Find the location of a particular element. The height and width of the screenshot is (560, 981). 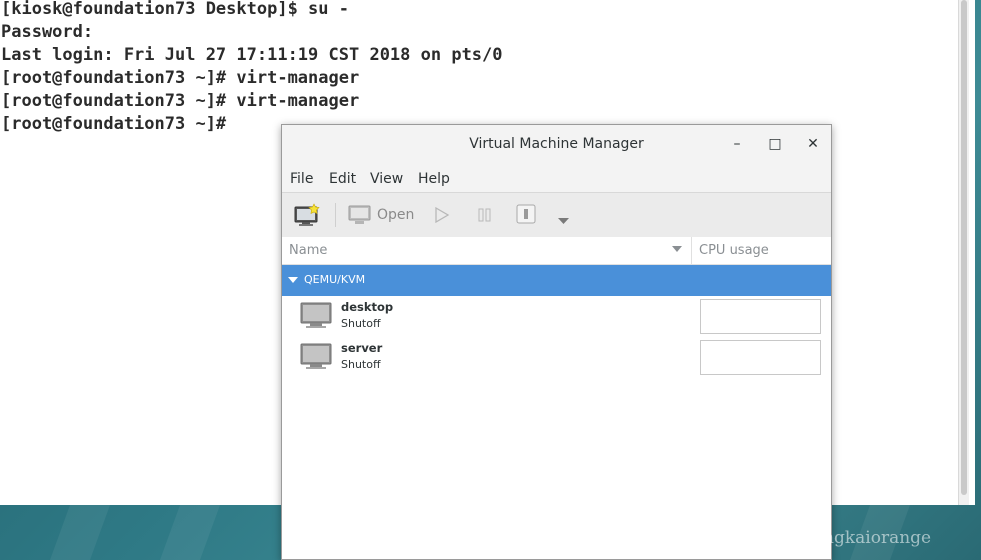

vm-name: desktop is located at coordinates (367, 307).